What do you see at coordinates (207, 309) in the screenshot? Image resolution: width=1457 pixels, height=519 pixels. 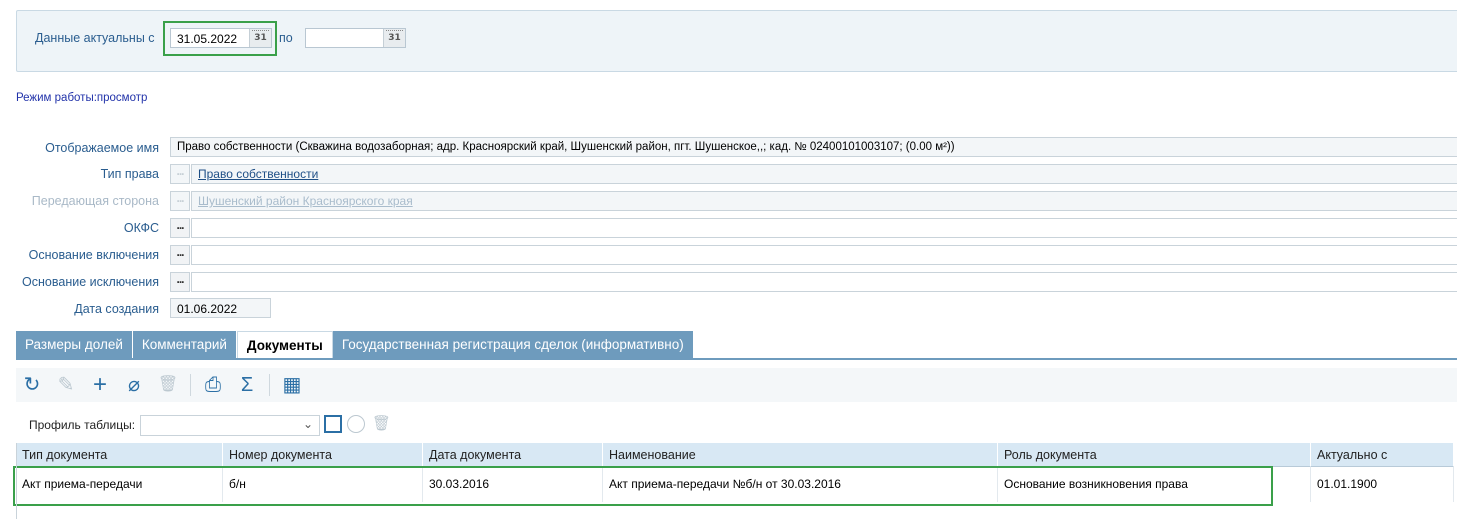 I see `created-date-value: 01.06.2022` at bounding box center [207, 309].